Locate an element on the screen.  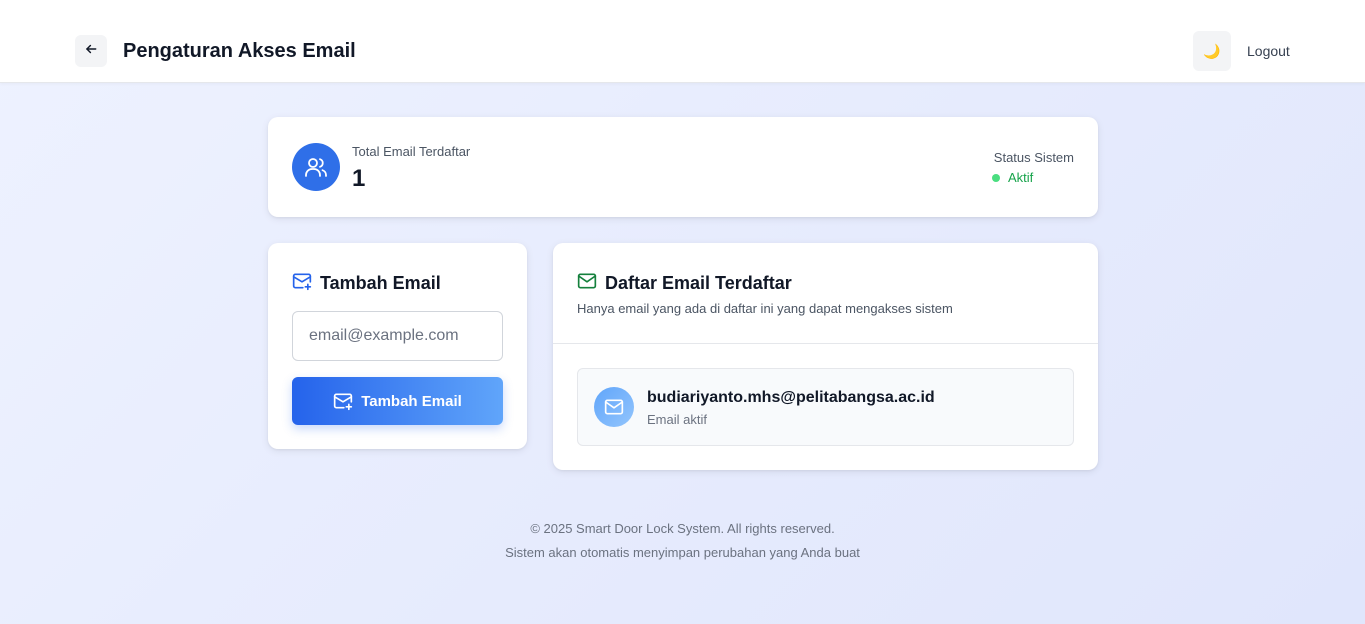
add-email-card: Tambah Email Tambah Email is located at coordinates (397, 346).